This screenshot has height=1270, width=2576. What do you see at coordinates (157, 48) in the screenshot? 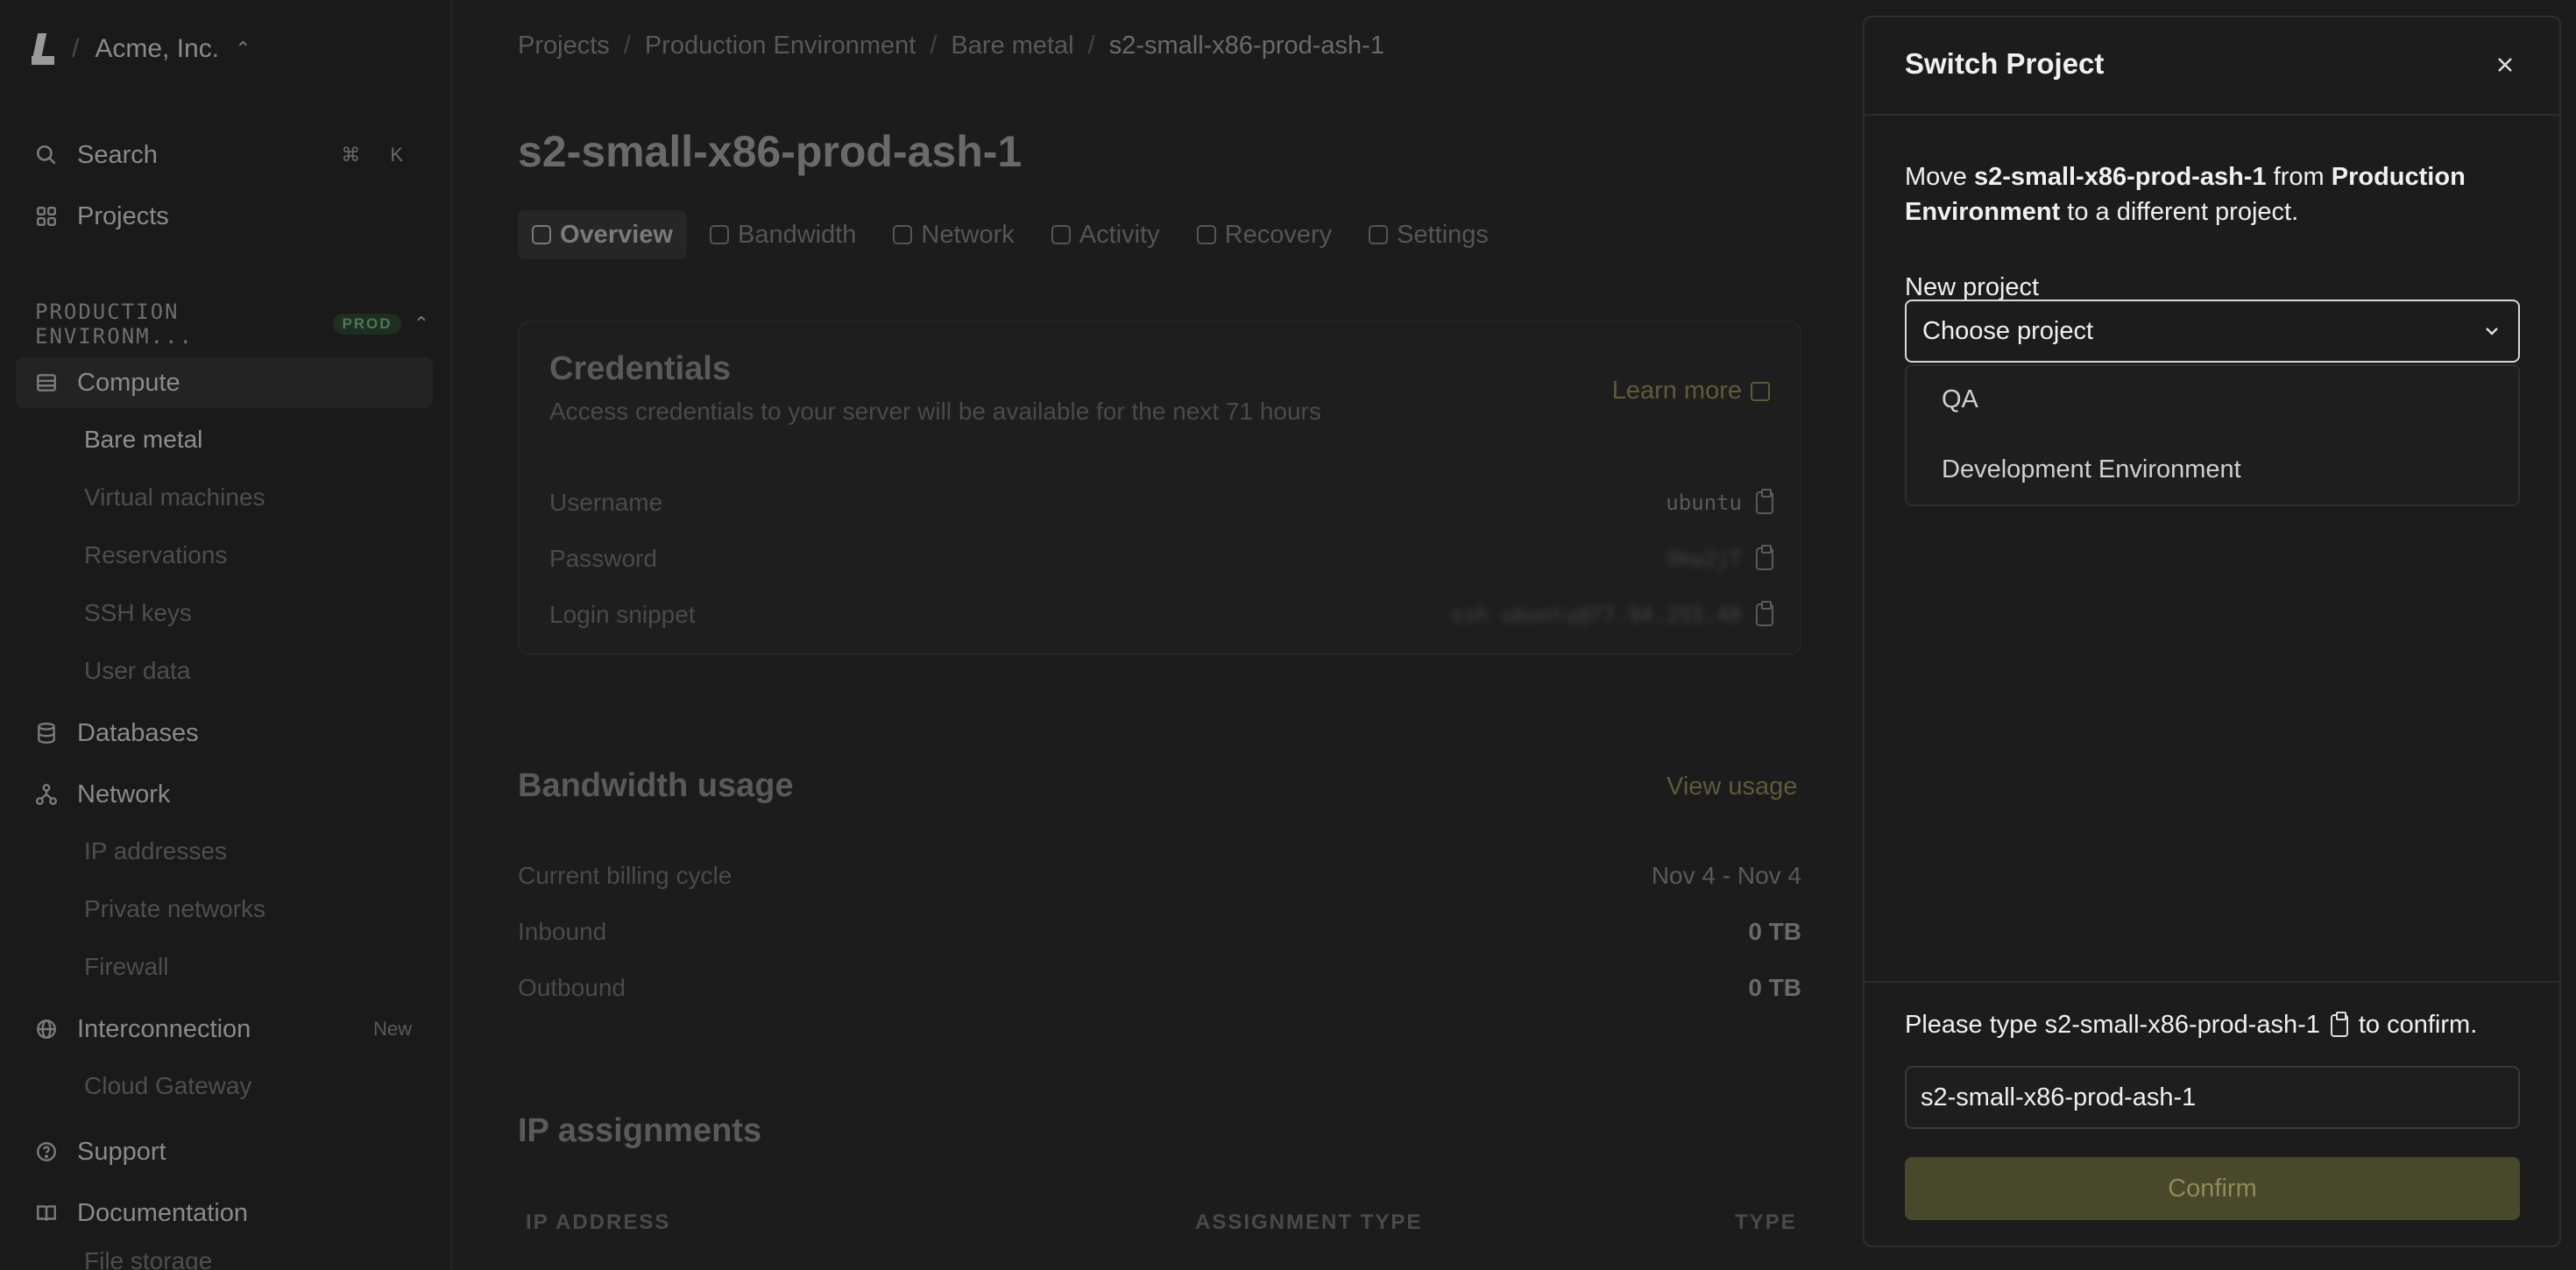
I see `org-name: Acme, Inc.` at bounding box center [157, 48].